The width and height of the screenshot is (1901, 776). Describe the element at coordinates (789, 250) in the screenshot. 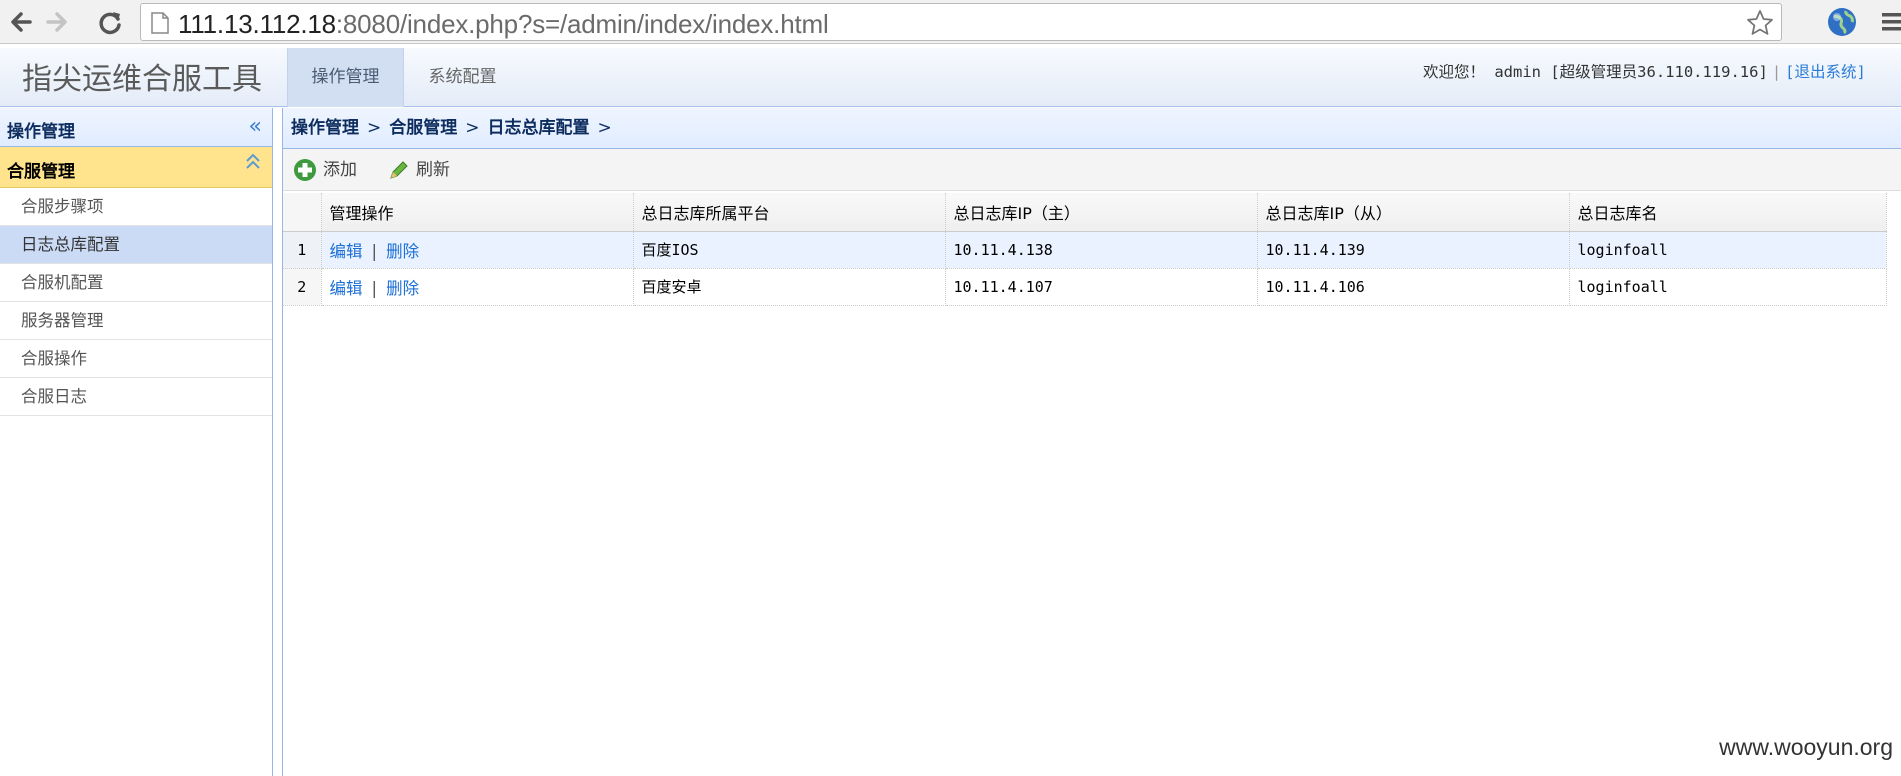

I see `platform-cell: 百度IOS` at that location.